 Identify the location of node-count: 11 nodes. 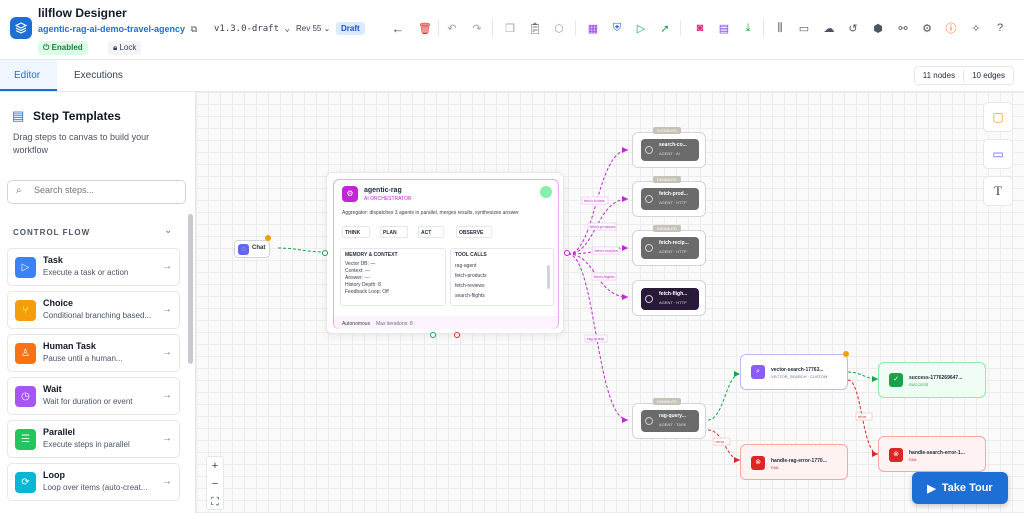
(939, 75).